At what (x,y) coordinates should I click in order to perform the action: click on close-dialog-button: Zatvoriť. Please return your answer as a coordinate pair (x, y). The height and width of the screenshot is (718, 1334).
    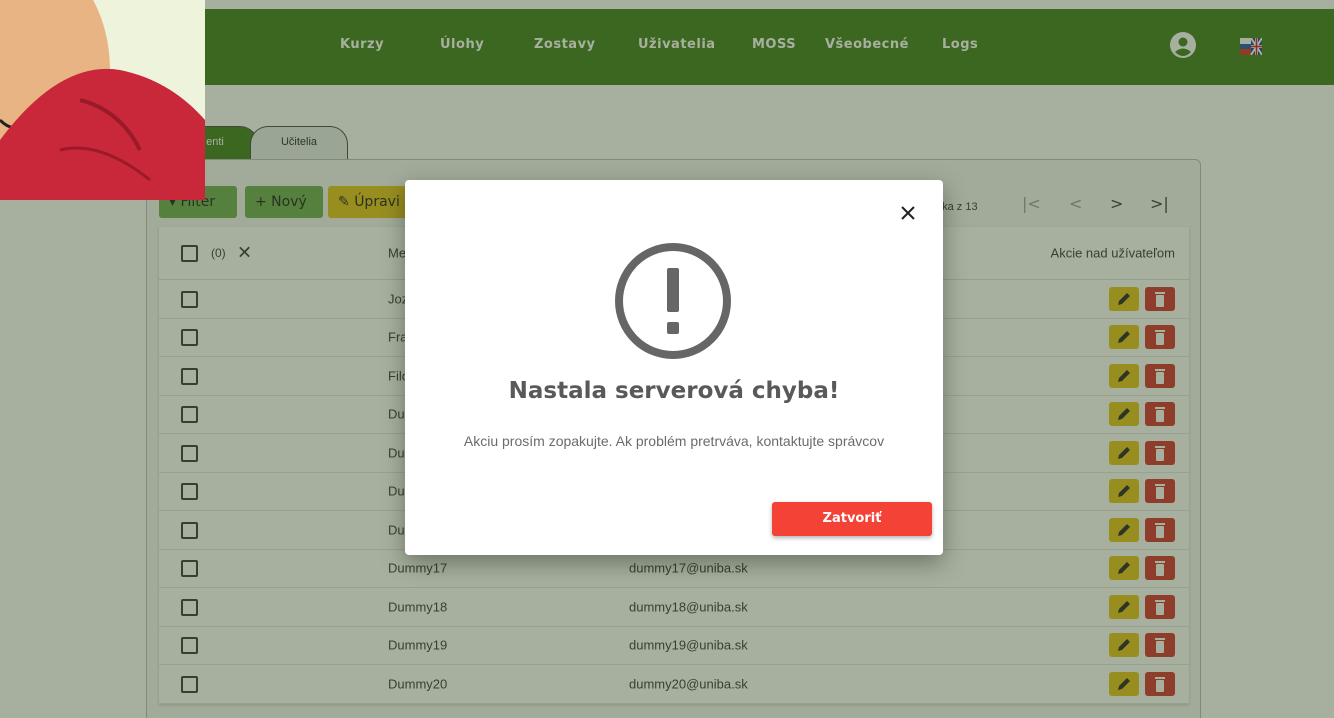
    Looking at the image, I should click on (852, 519).